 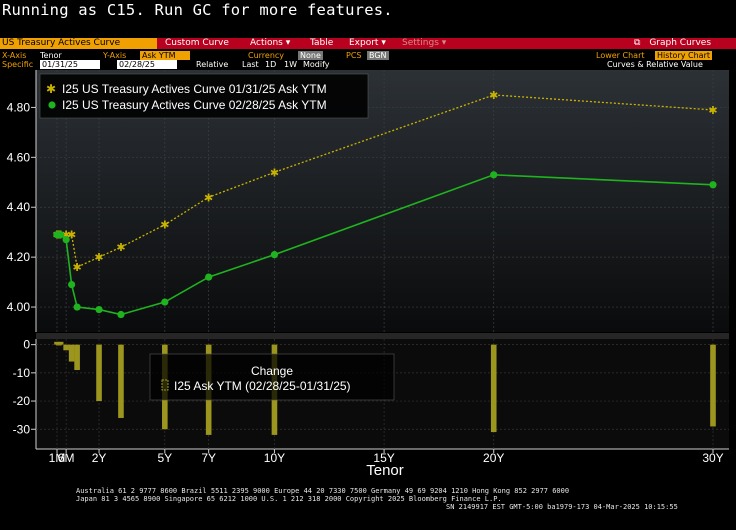 What do you see at coordinates (164, 458) in the screenshot?
I see `x-tick-label: 5Y` at bounding box center [164, 458].